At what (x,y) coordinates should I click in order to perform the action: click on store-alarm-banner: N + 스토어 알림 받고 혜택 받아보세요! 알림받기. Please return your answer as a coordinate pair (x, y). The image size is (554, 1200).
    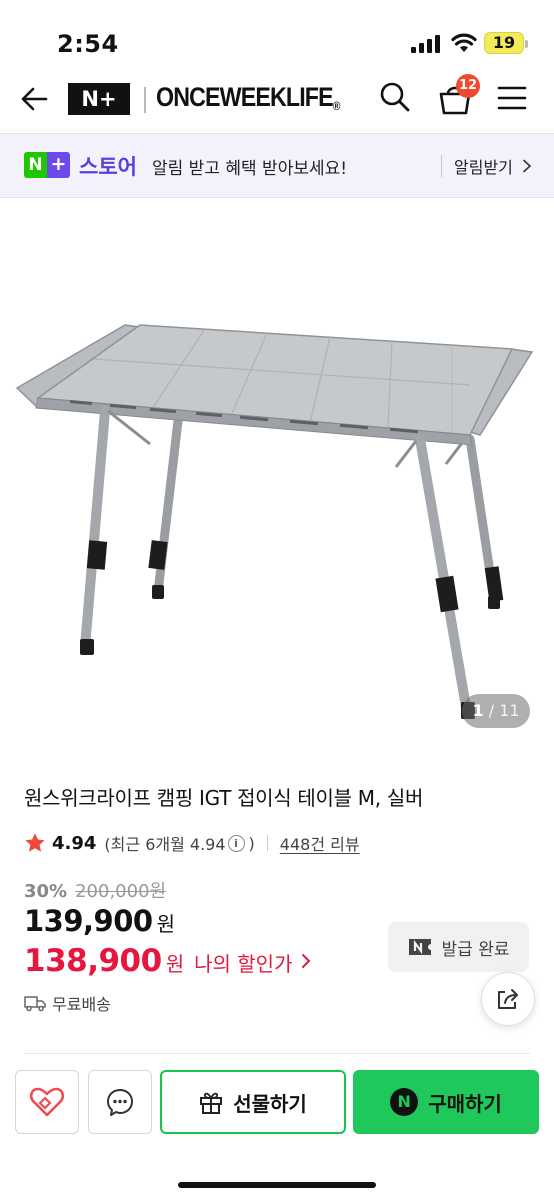
    Looking at the image, I should click on (277, 166).